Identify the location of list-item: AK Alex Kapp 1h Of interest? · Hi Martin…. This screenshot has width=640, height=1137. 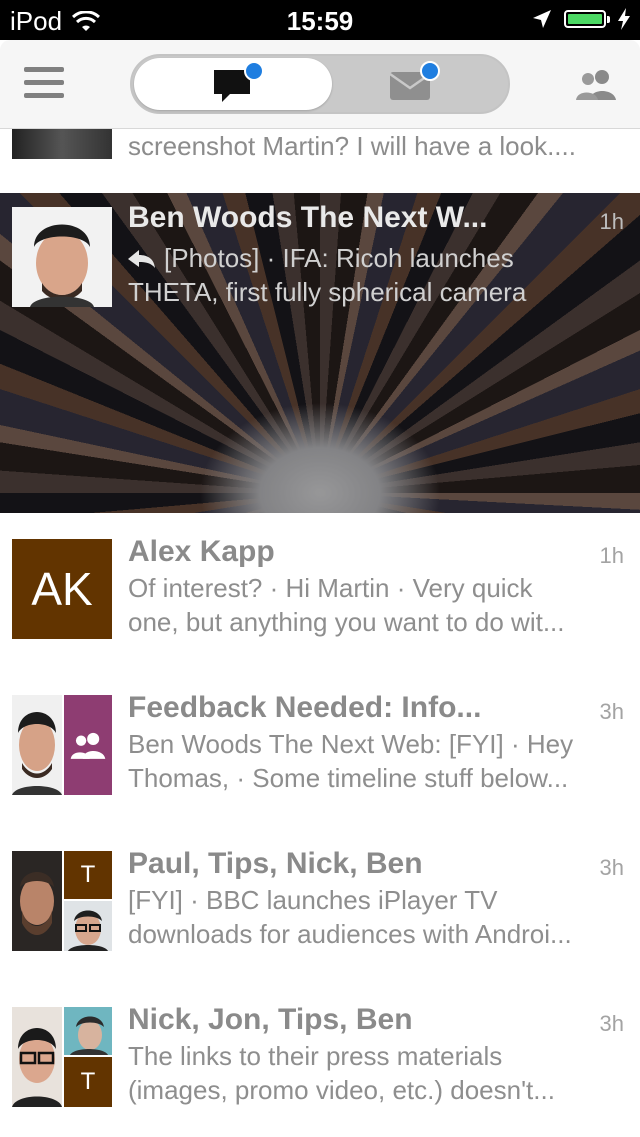
(320, 591).